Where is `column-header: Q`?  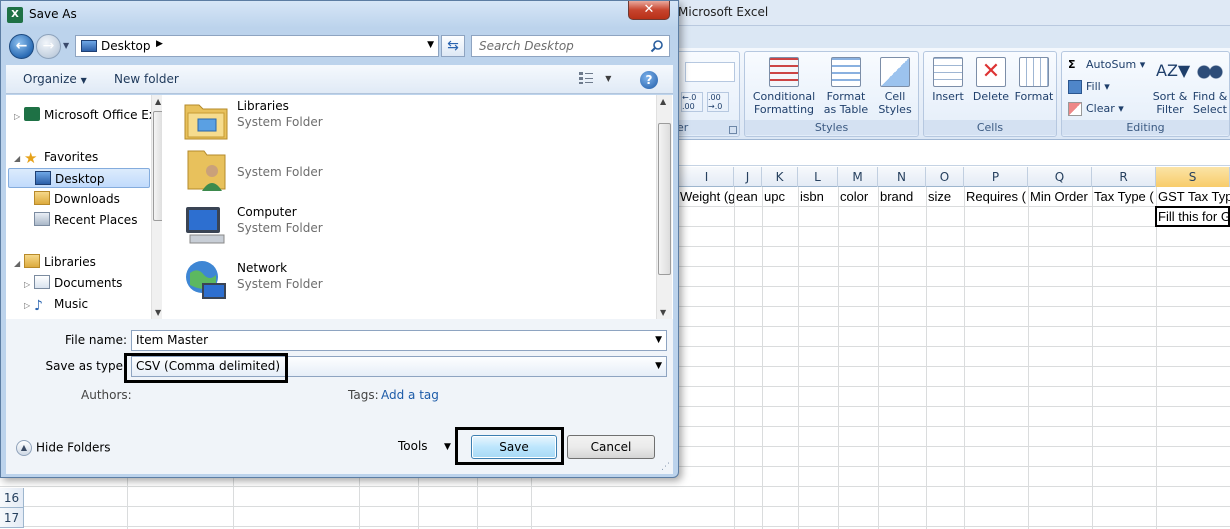 column-header: Q is located at coordinates (1060, 177).